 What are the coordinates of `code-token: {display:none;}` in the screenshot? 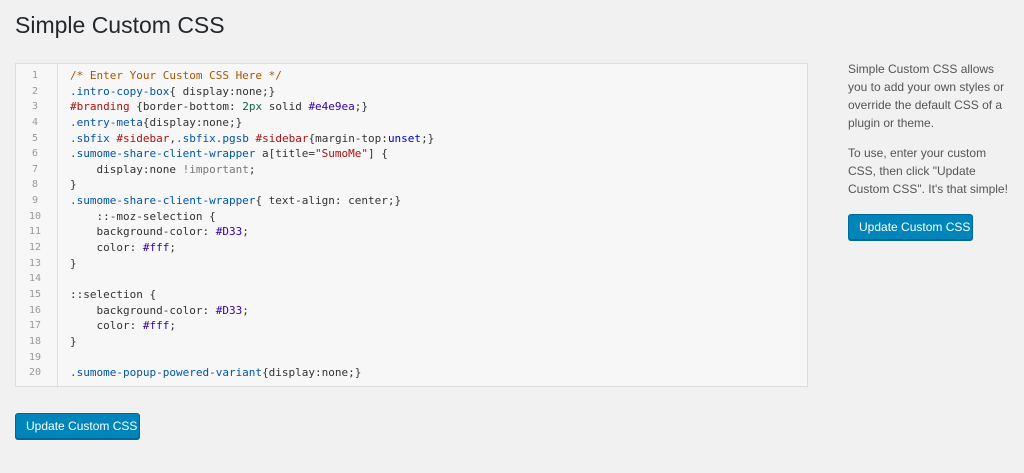 It's located at (192, 122).